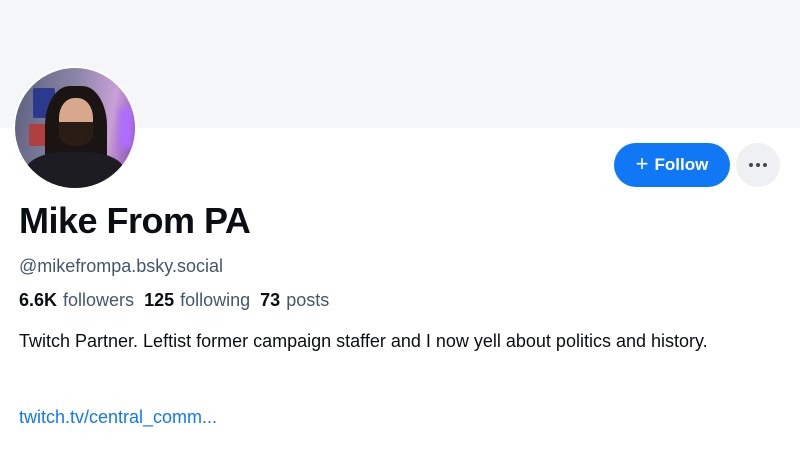 The width and height of the screenshot is (800, 456). Describe the element at coordinates (215, 300) in the screenshot. I see `following-label: following` at that location.